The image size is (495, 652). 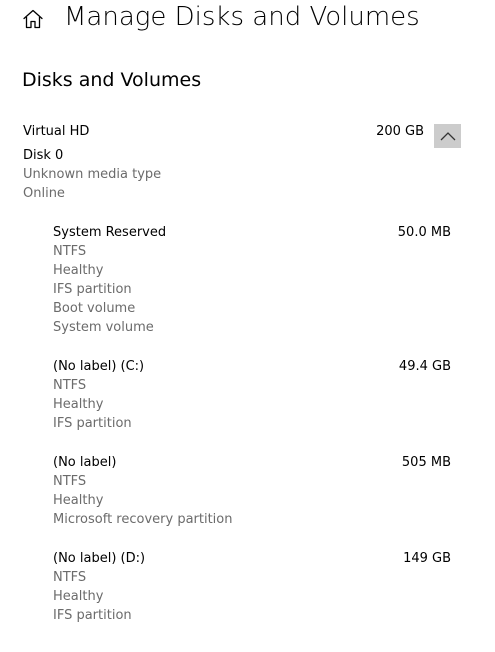 I want to click on volume-role: System volume, so click(x=103, y=327).